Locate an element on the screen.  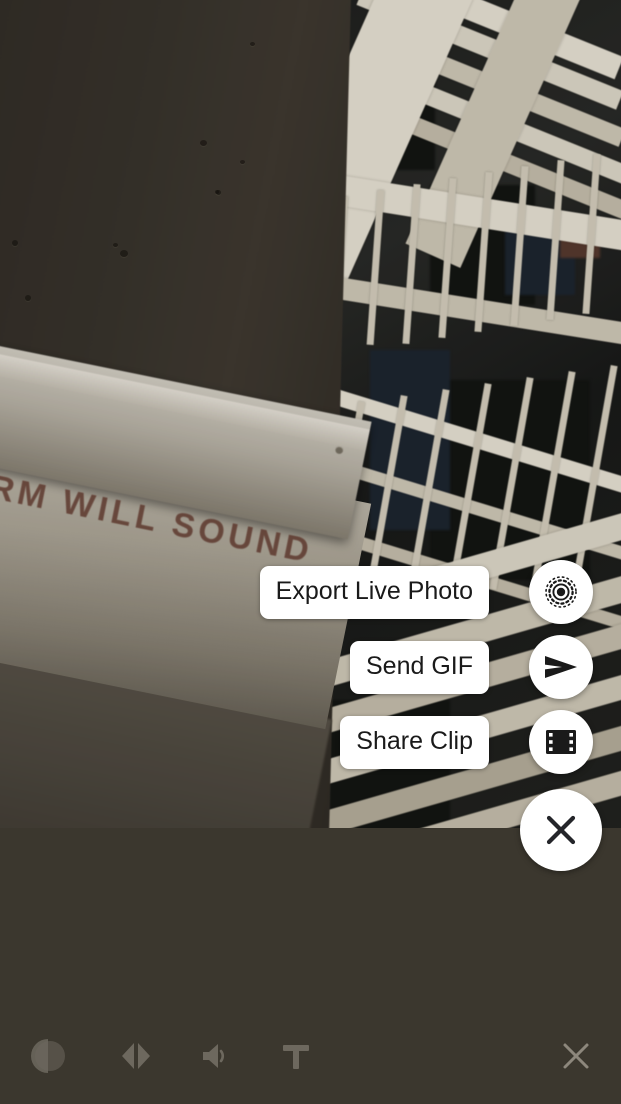
send-gif-label: Send GIF is located at coordinates (419, 667).